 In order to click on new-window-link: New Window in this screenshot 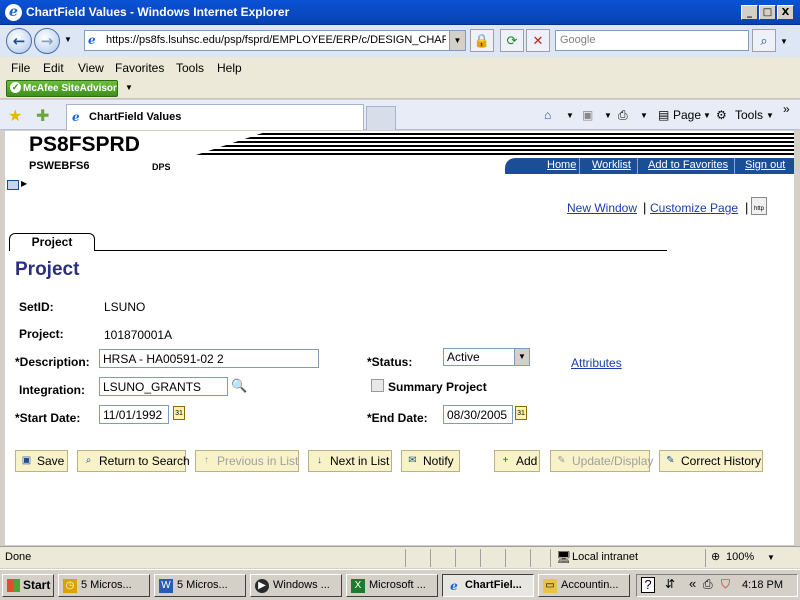, I will do `click(602, 208)`.